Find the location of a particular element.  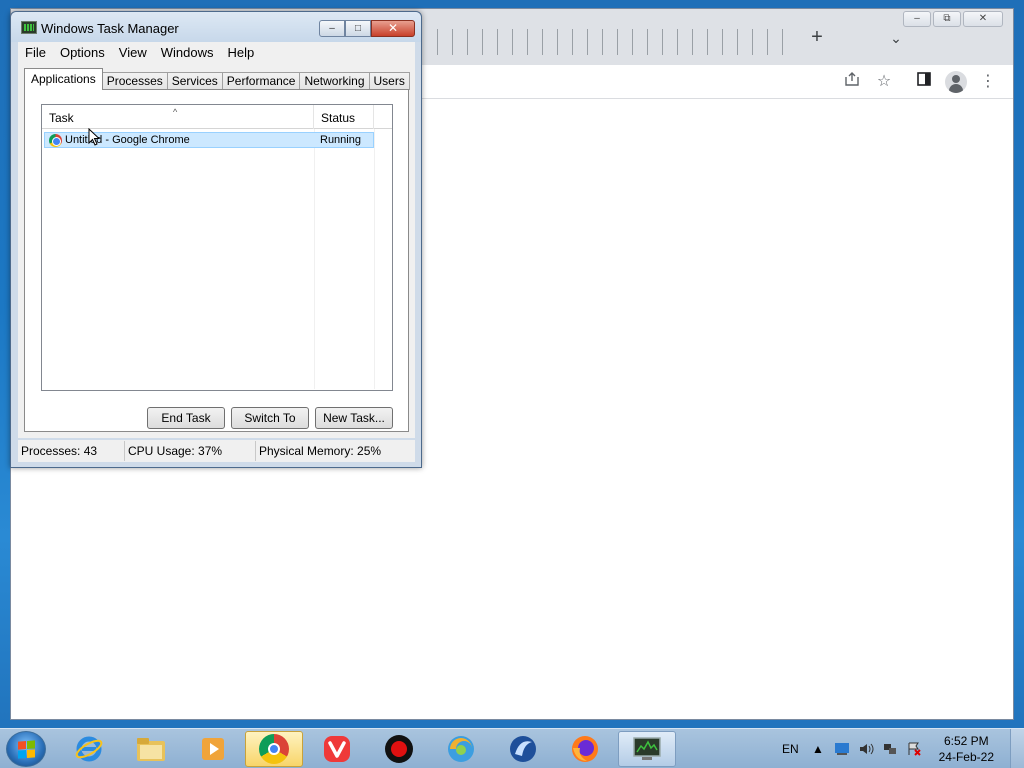

taskbar-google-chrome is located at coordinates (274, 749).